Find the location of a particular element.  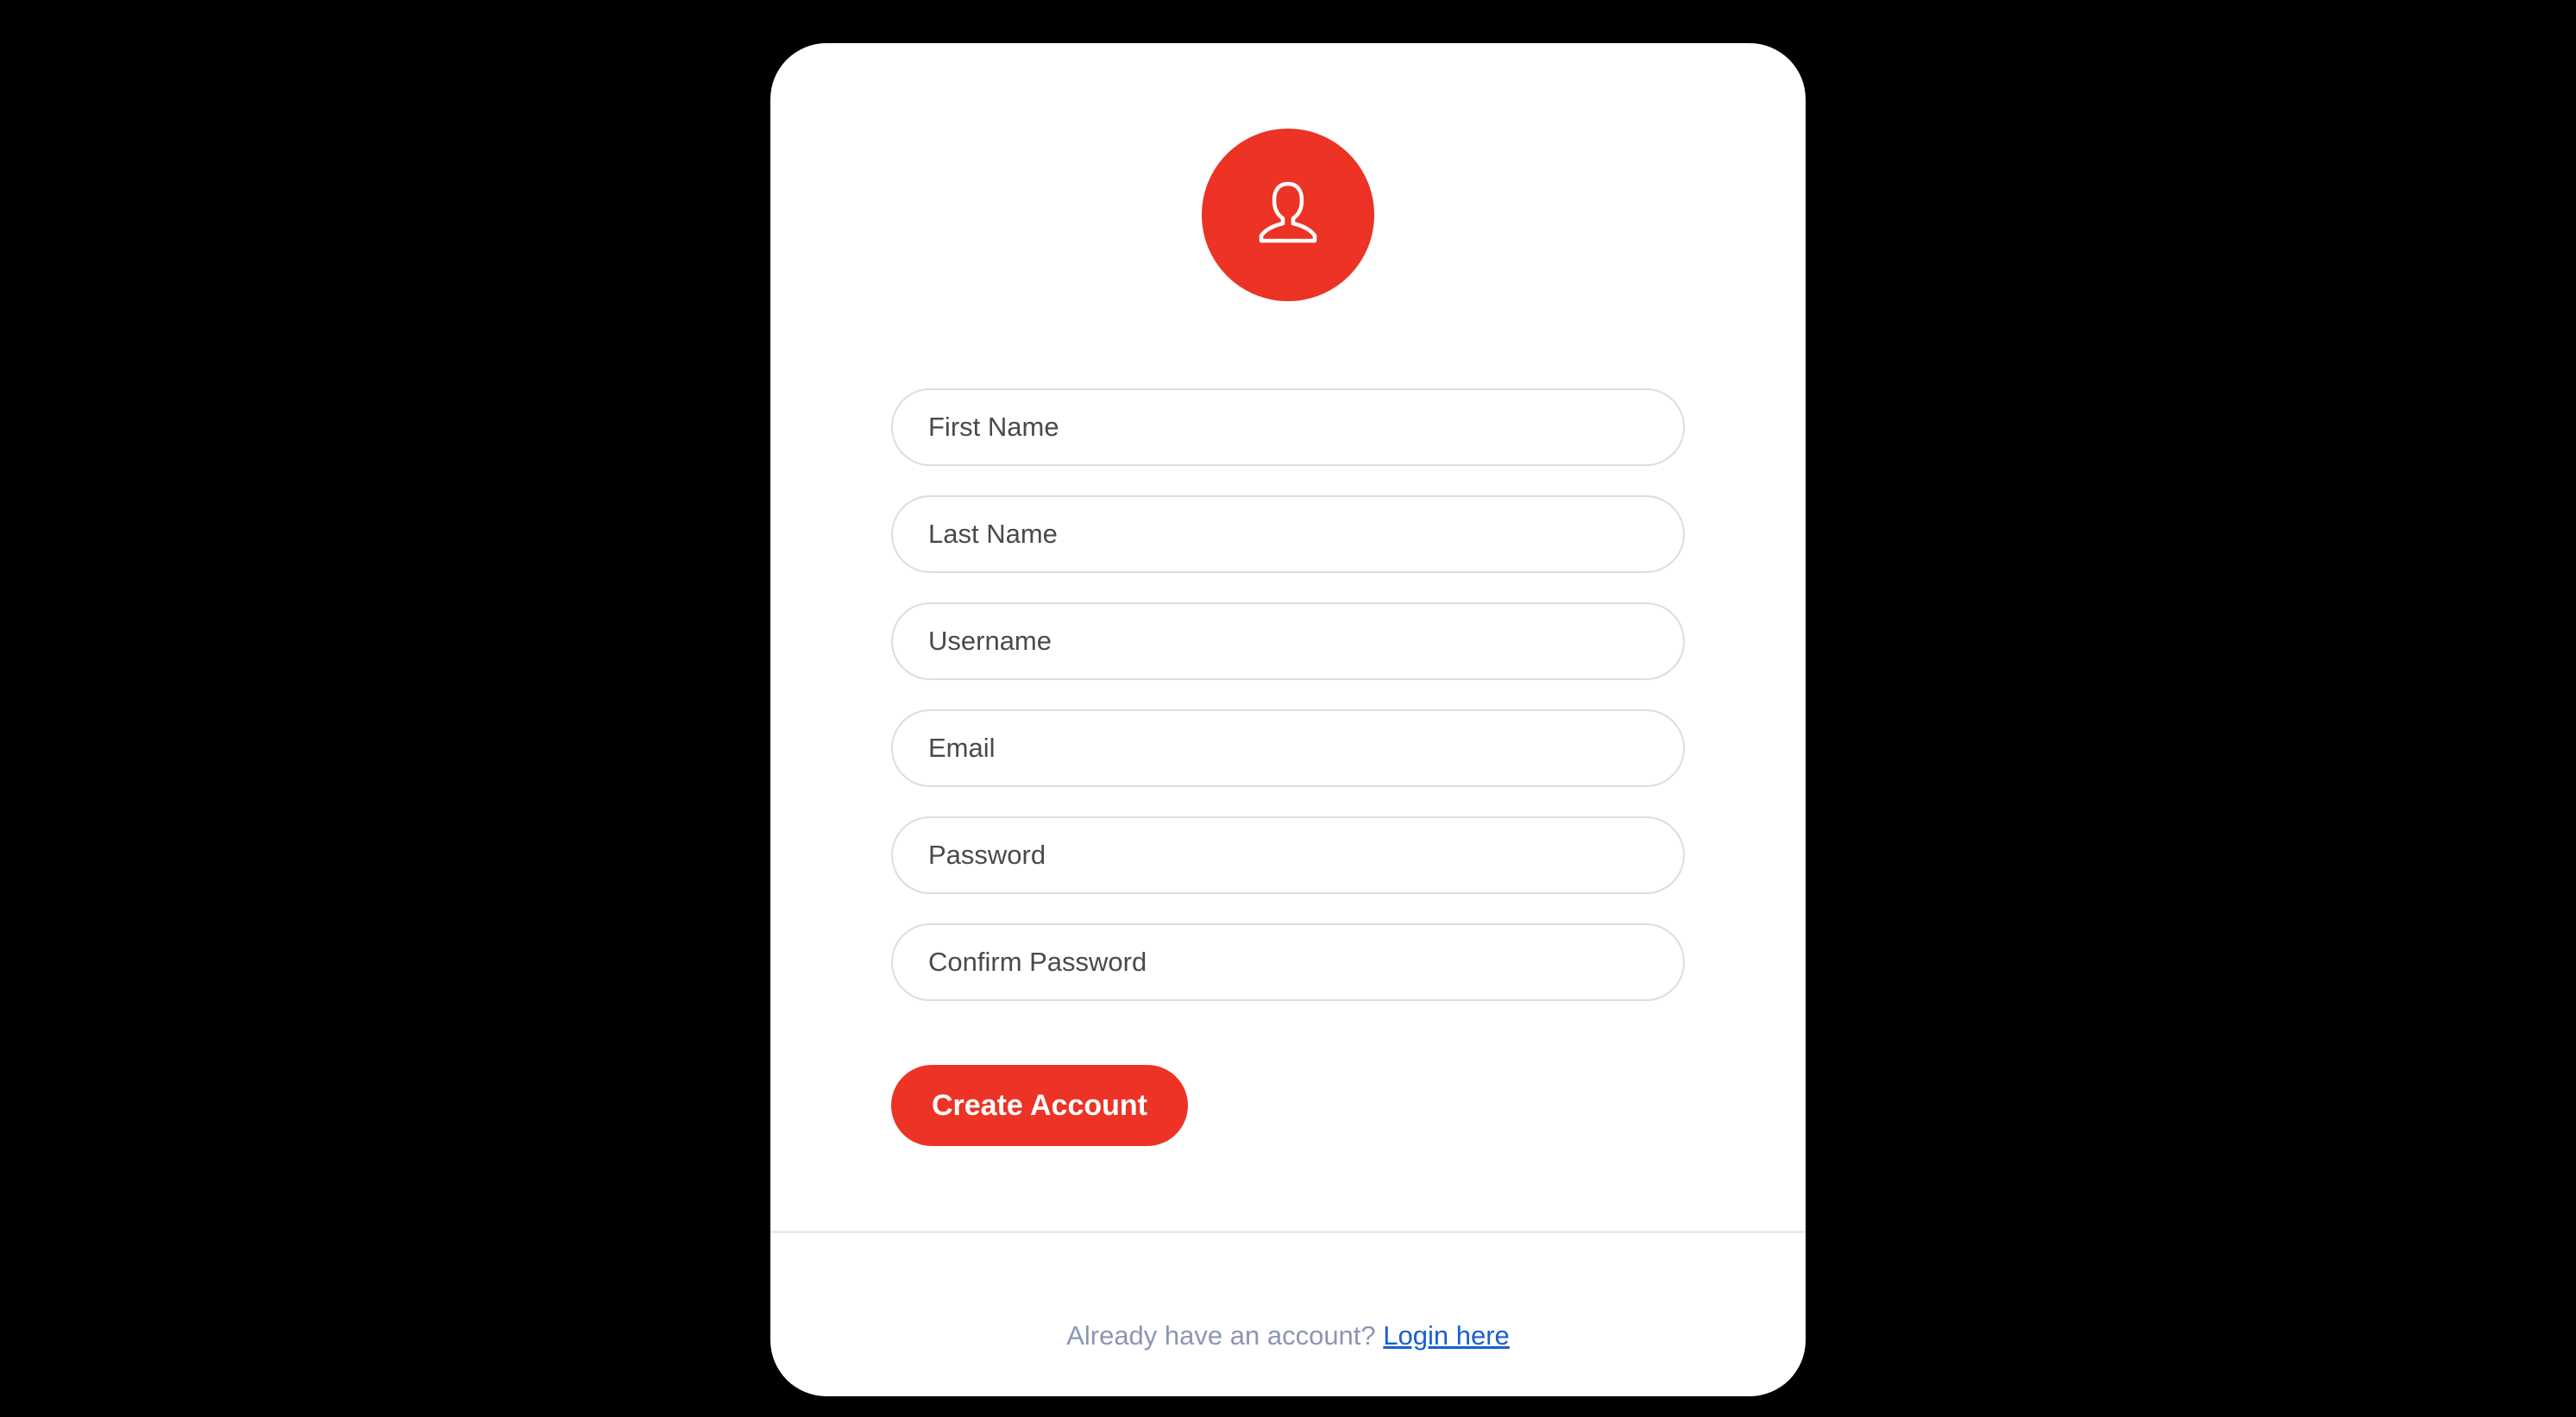

avatar is located at coordinates (1288, 215).